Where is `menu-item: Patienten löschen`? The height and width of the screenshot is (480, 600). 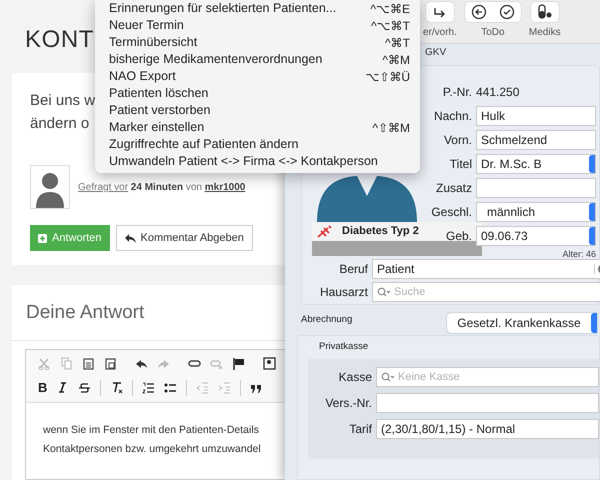
menu-item: Patienten löschen is located at coordinates (259, 93).